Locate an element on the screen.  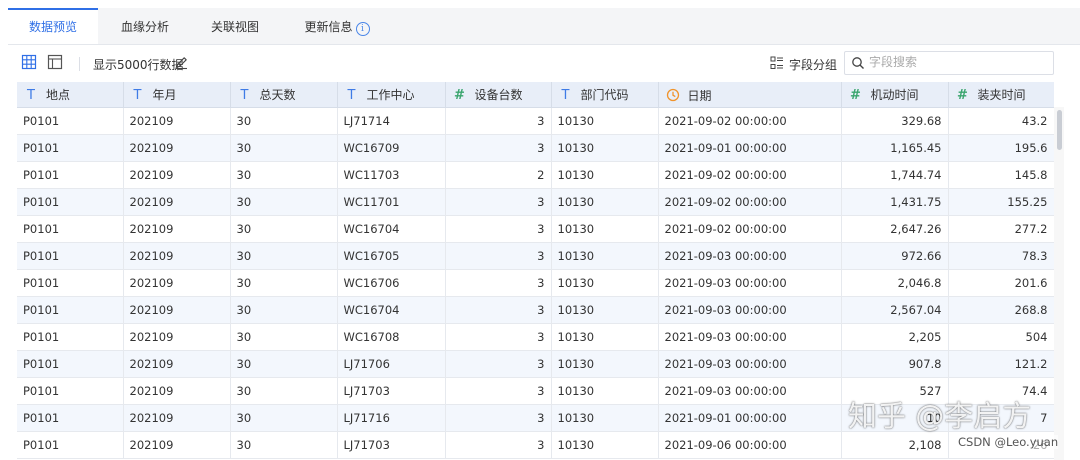
table-cell: 329.68 is located at coordinates (895, 121).